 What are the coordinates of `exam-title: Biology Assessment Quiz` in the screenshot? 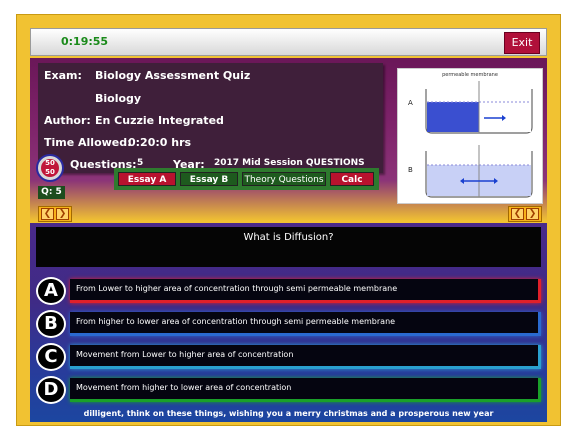 It's located at (173, 75).